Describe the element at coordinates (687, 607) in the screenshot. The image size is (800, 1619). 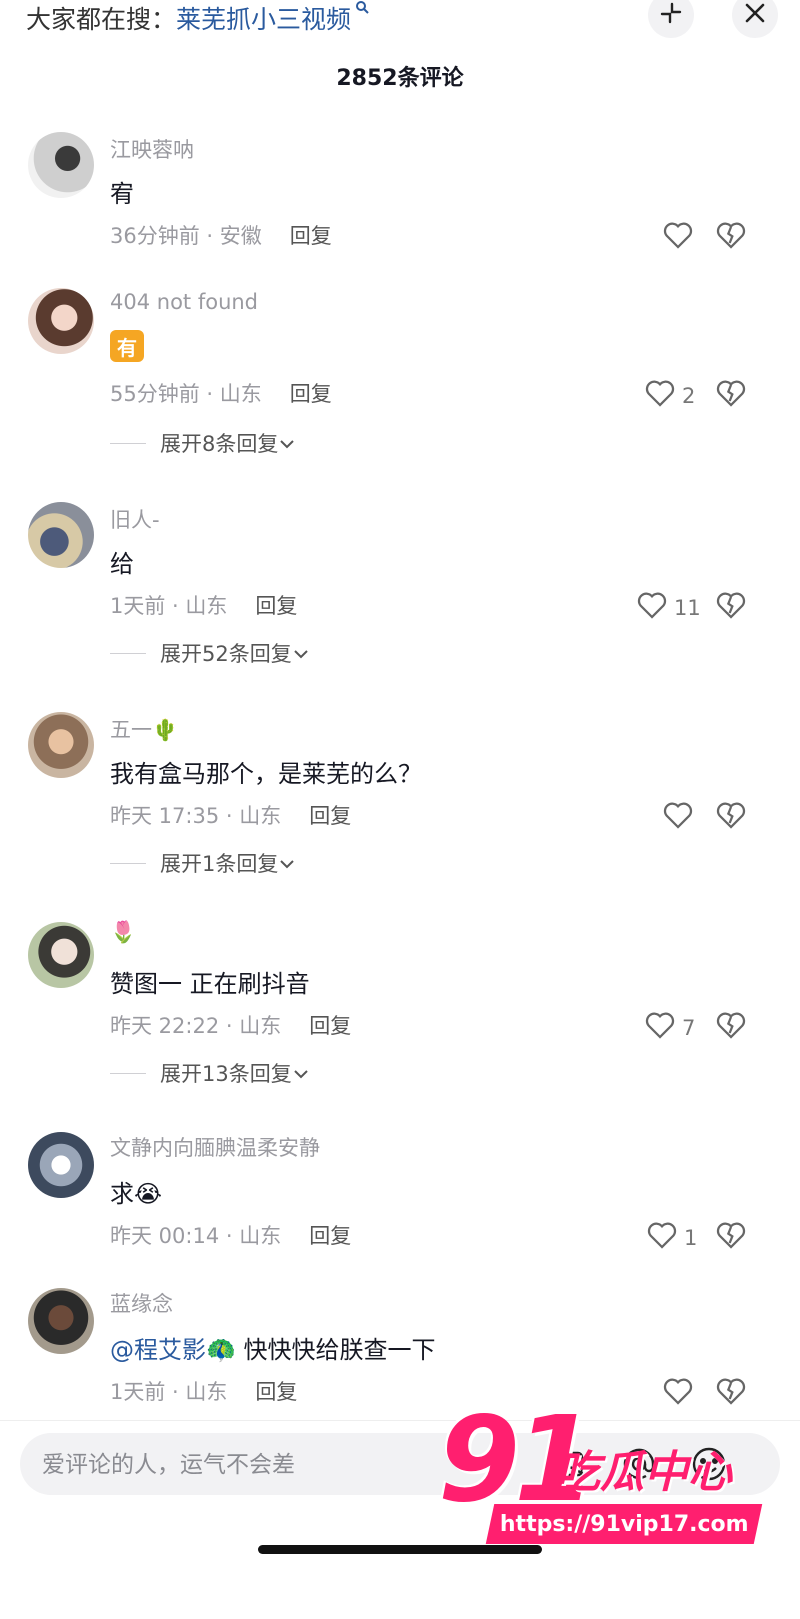
I see `like-count: 11` at that location.